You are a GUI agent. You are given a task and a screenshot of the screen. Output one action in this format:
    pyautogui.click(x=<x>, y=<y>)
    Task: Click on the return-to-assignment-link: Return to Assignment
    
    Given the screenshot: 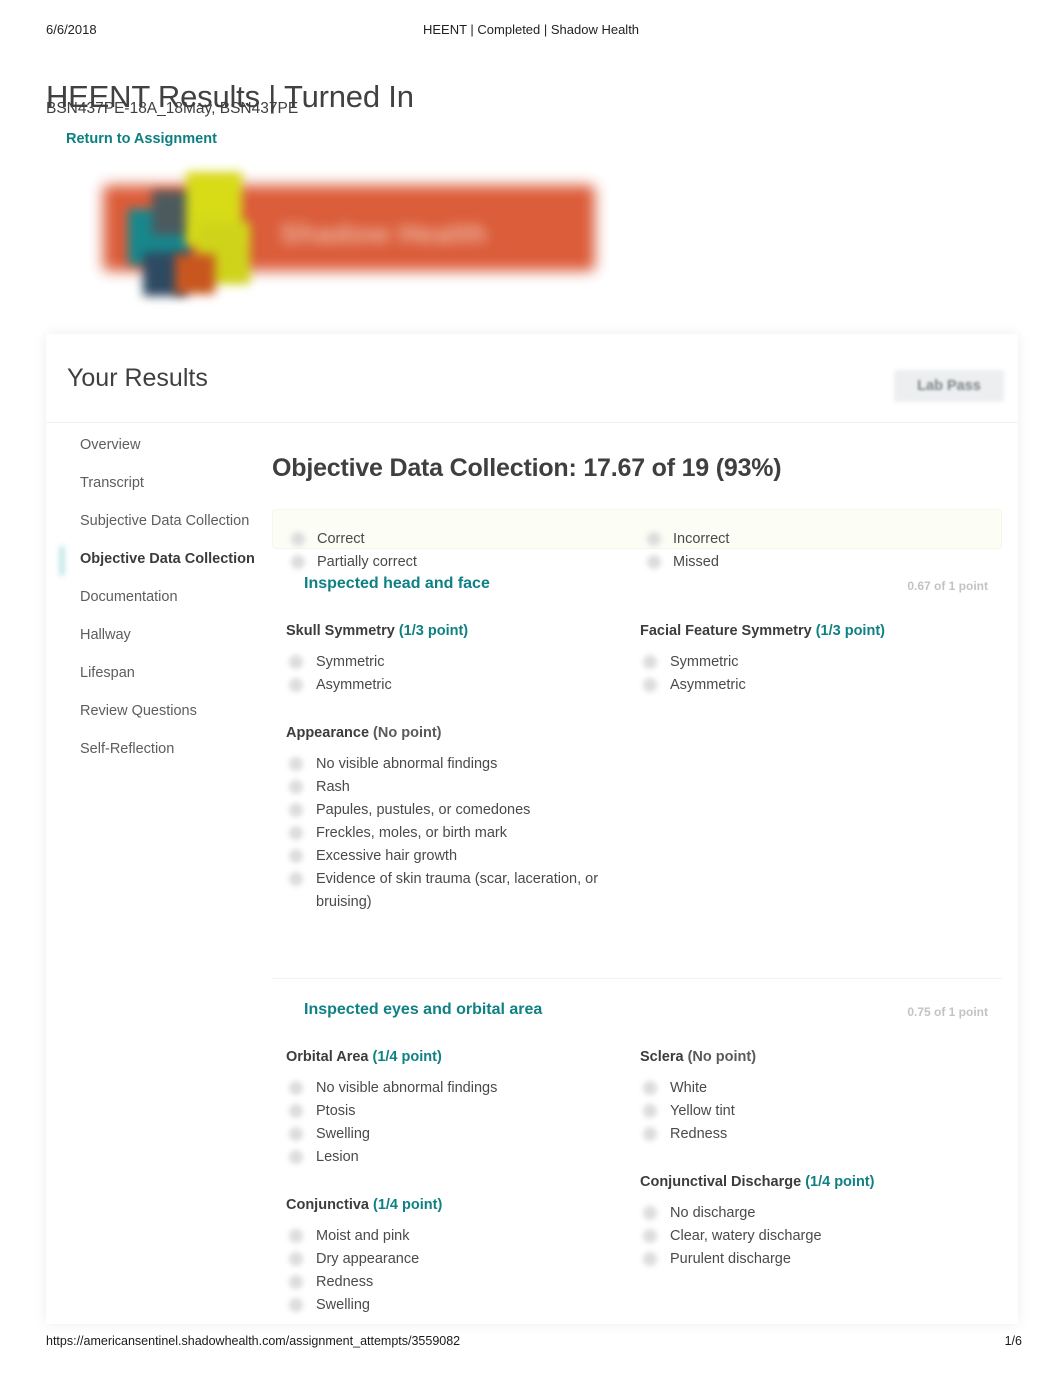 What is the action you would take?
    pyautogui.click(x=141, y=139)
    